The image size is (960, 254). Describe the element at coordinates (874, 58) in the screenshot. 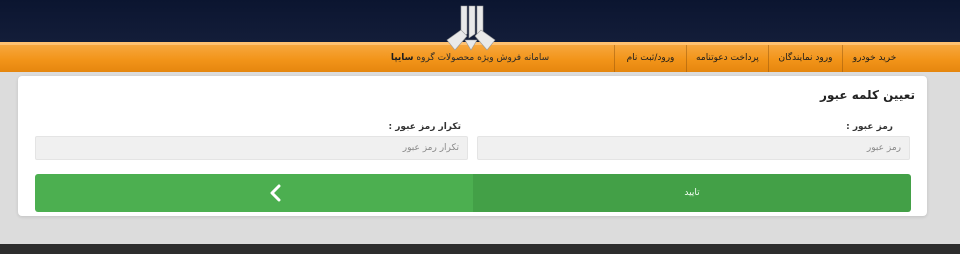

I see `nav-buy-car: خرید خودرو` at that location.